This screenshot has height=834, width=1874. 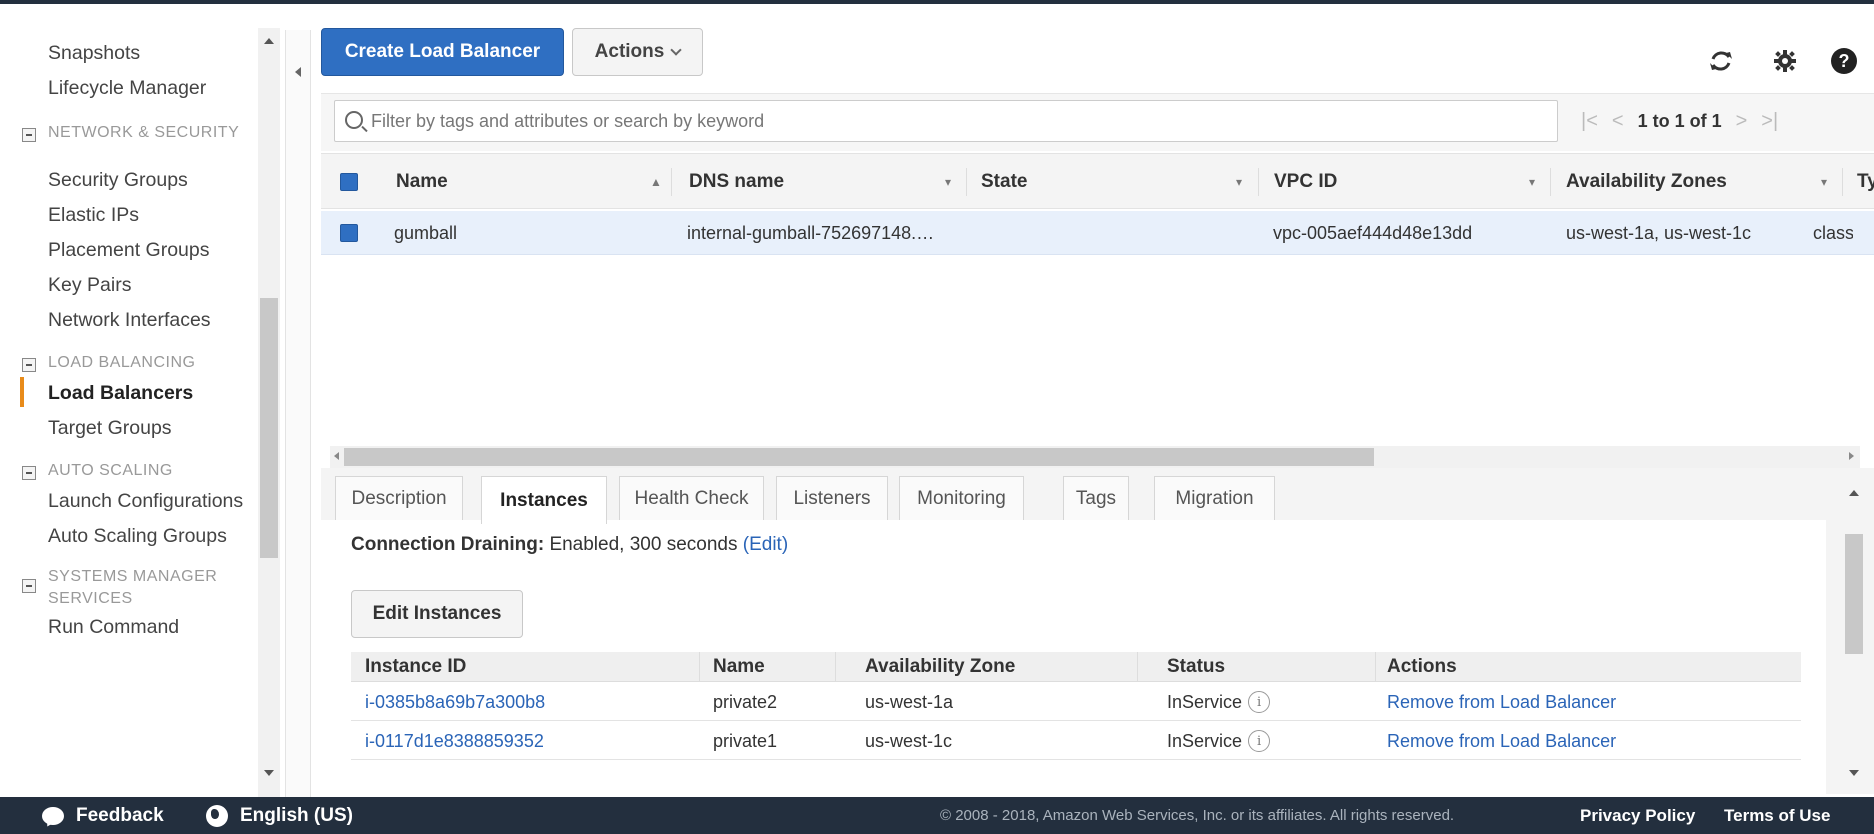 I want to click on sidebar-item-load-balancers: Load Balancers, so click(x=120, y=393).